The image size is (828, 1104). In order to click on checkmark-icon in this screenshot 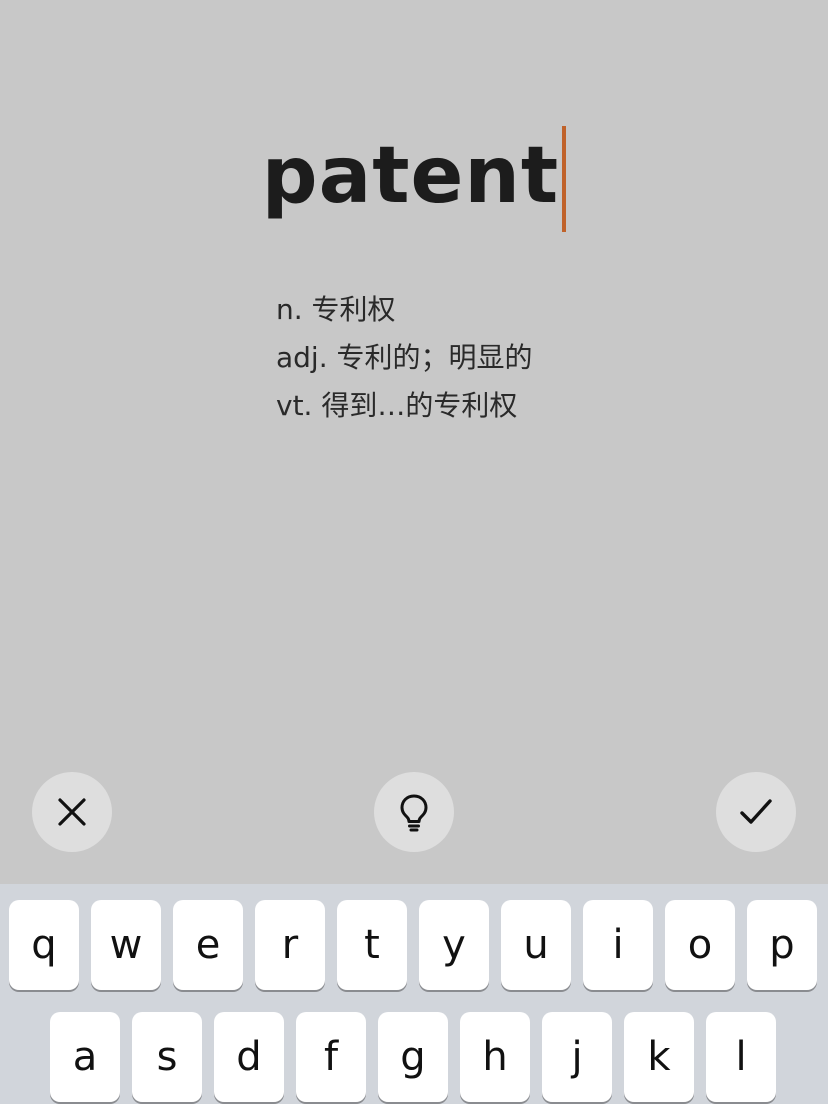, I will do `click(756, 811)`.